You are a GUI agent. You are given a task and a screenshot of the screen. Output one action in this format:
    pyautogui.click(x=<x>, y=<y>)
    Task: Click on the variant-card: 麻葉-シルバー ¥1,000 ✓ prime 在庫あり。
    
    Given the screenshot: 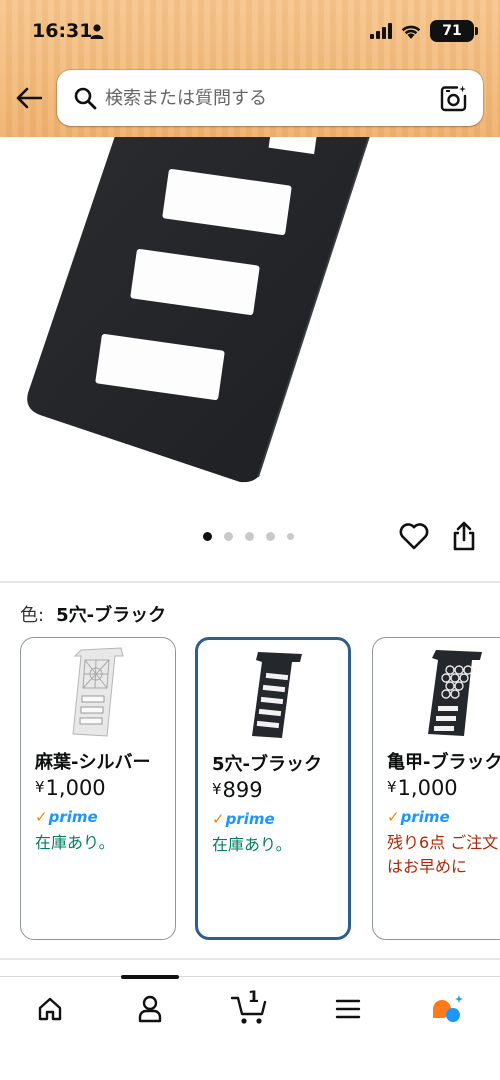 What is the action you would take?
    pyautogui.click(x=98, y=788)
    